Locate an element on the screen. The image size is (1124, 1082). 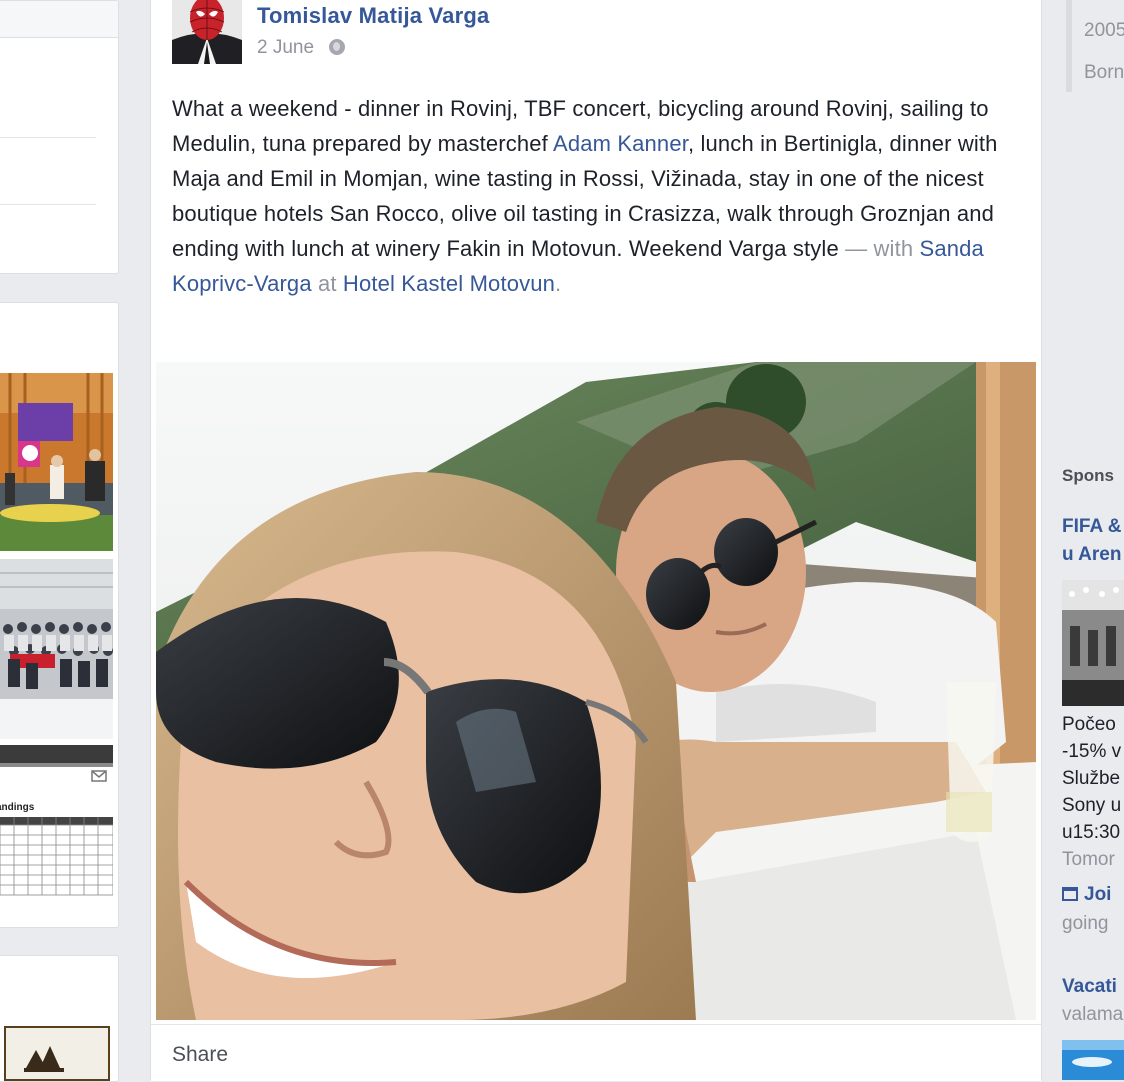
ad-text-line: Službe is located at coordinates (1091, 778).